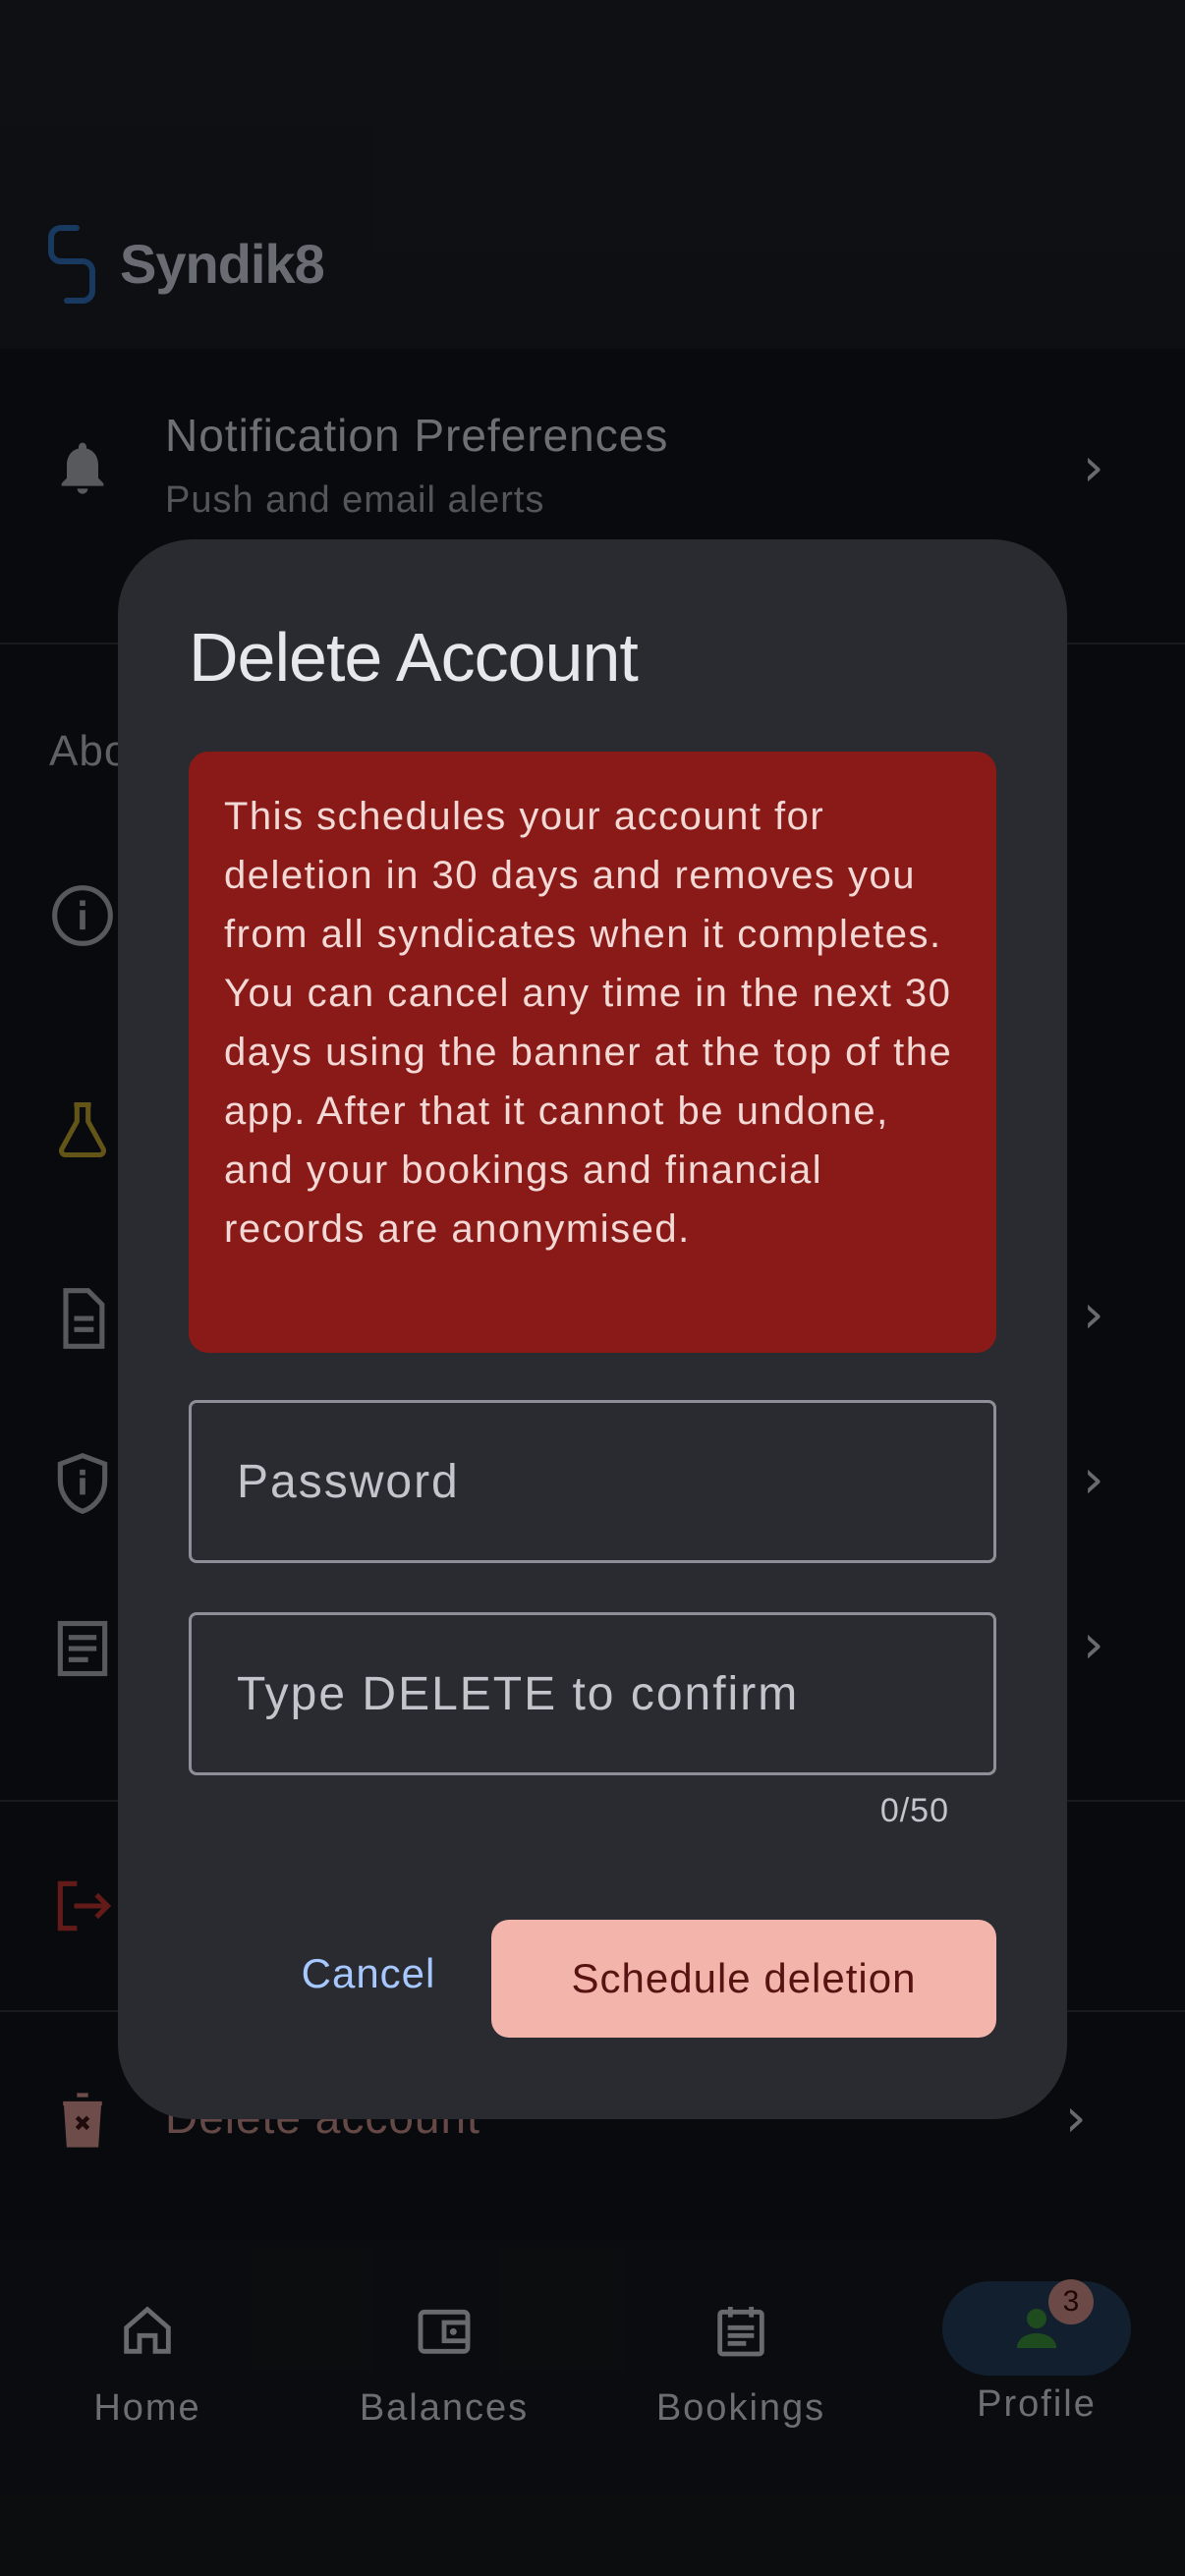 Image resolution: width=1185 pixels, height=2576 pixels. What do you see at coordinates (369, 1974) in the screenshot?
I see `cancel-button: Cancel` at bounding box center [369, 1974].